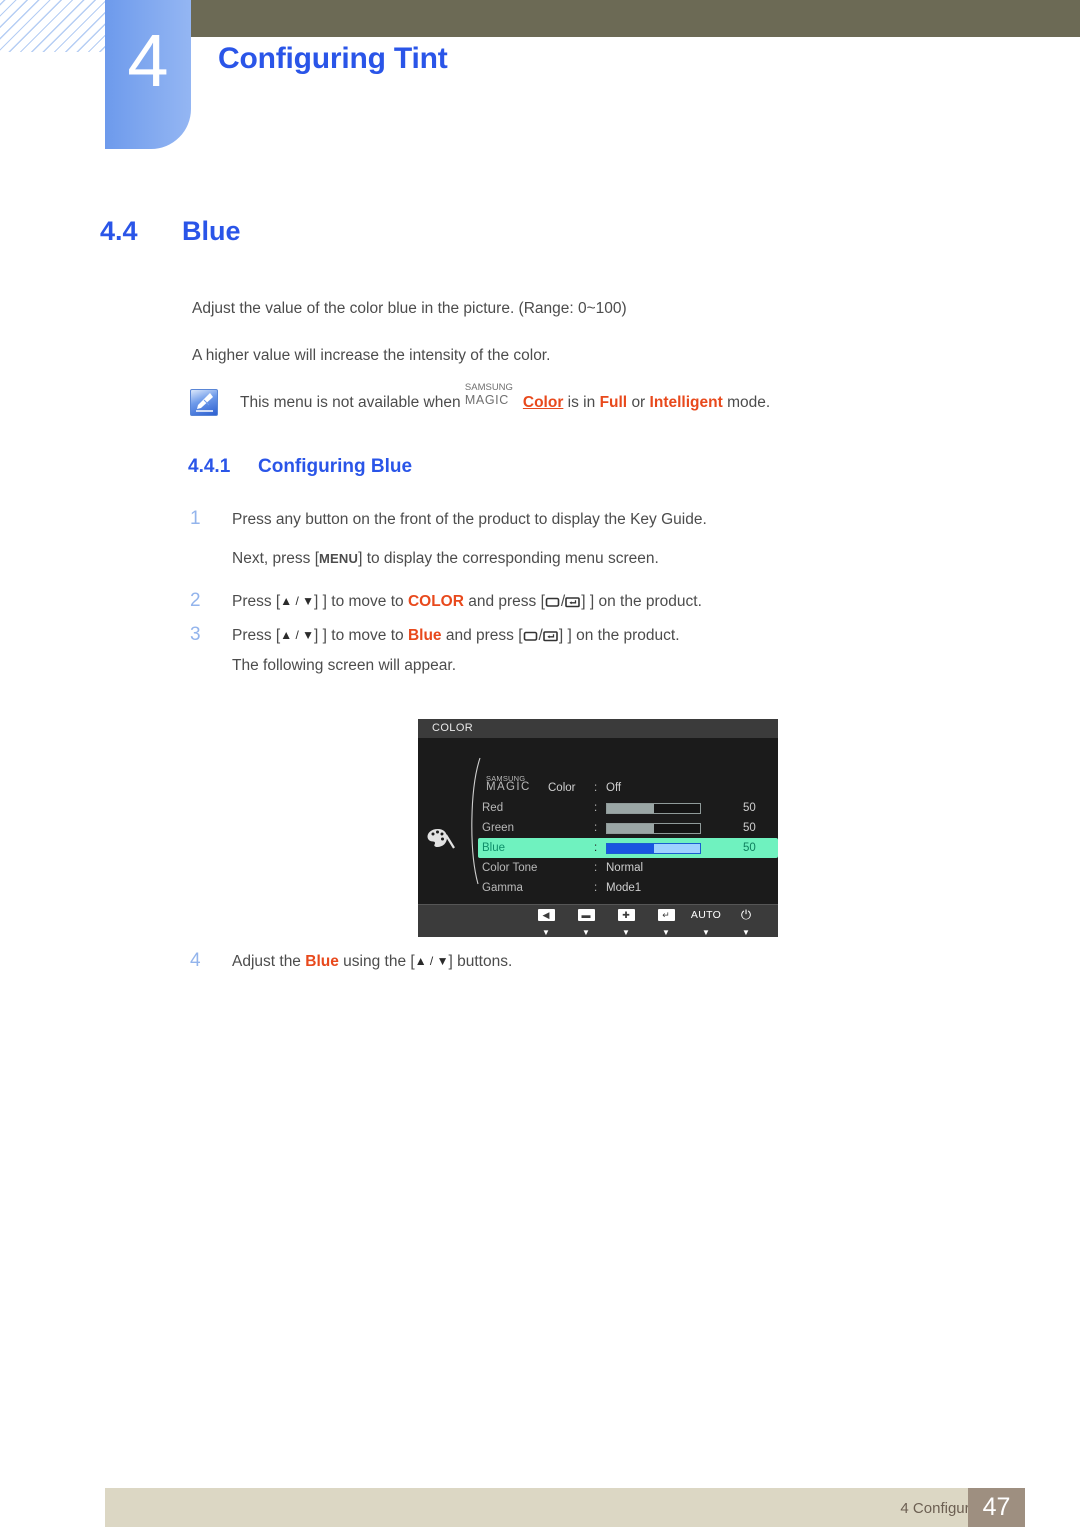  What do you see at coordinates (614, 788) in the screenshot?
I see `osd-magic-value: Off` at bounding box center [614, 788].